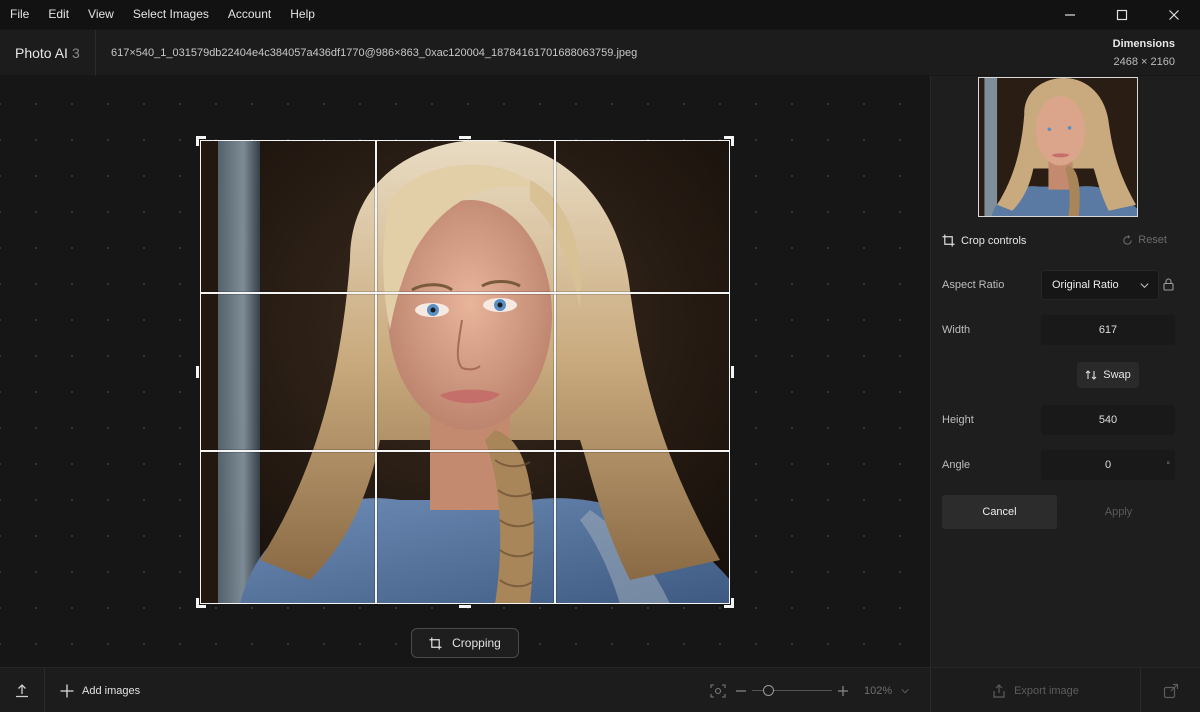  I want to click on menu-view: View, so click(101, 14).